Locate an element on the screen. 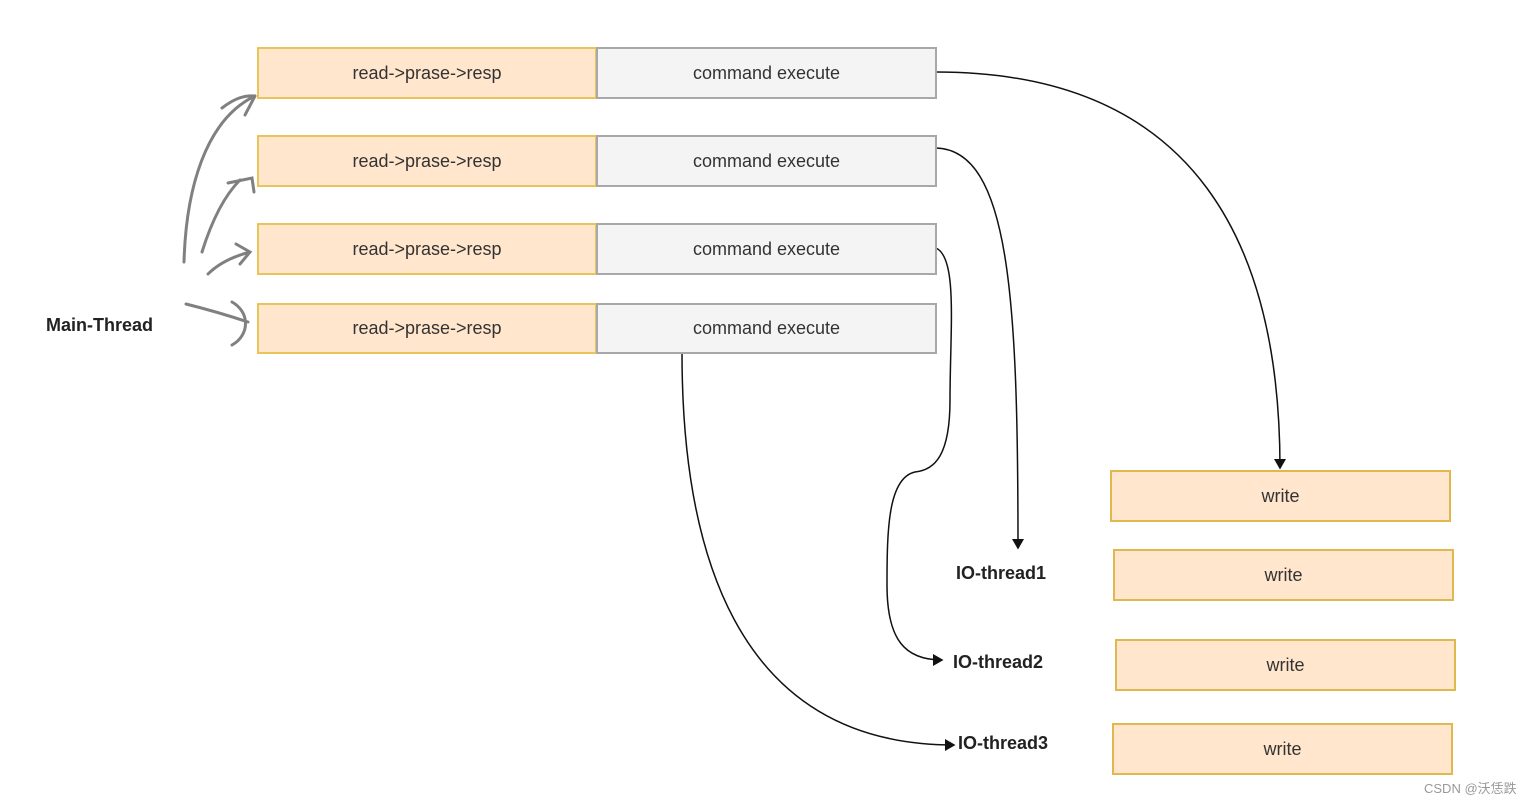 The width and height of the screenshot is (1538, 803). write-box-2: write is located at coordinates (1283, 575).